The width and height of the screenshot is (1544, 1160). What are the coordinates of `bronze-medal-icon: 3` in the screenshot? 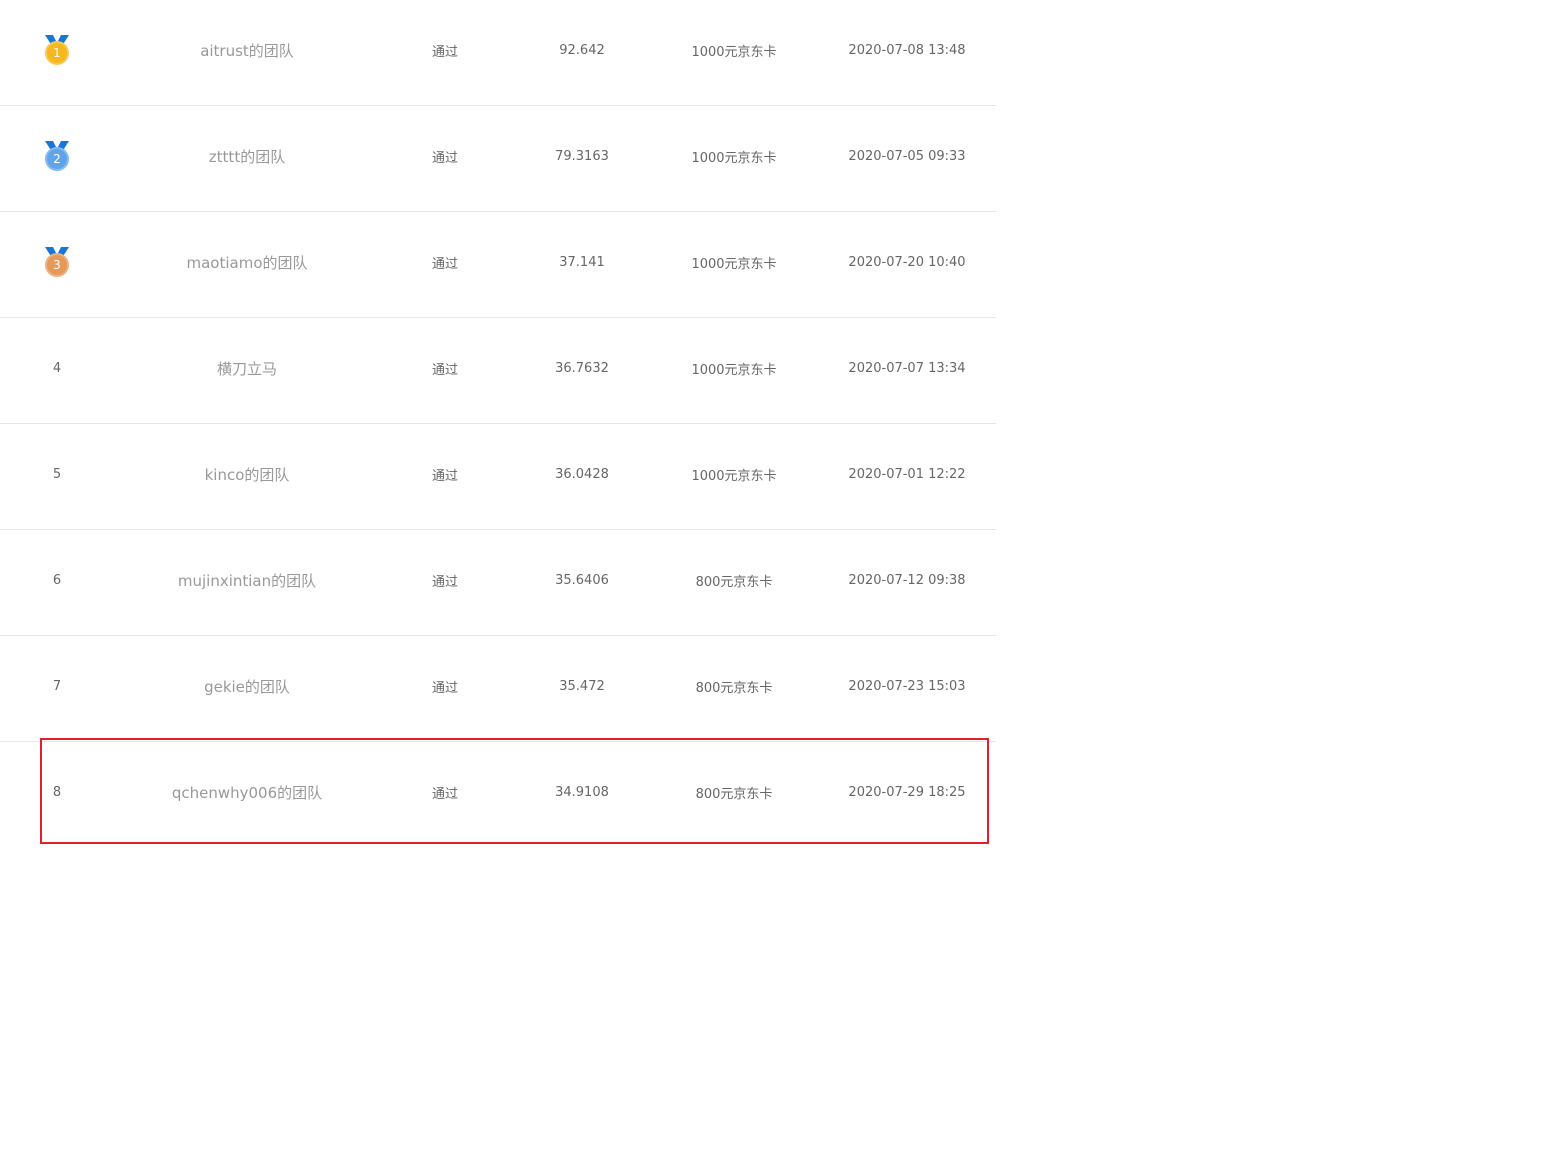 It's located at (57, 262).